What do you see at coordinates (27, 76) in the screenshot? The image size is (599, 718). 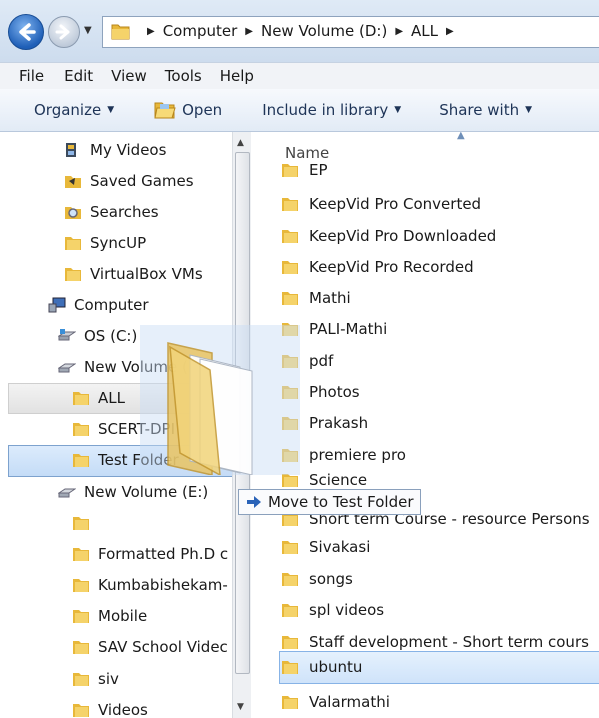 I see `menu-file: File` at bounding box center [27, 76].